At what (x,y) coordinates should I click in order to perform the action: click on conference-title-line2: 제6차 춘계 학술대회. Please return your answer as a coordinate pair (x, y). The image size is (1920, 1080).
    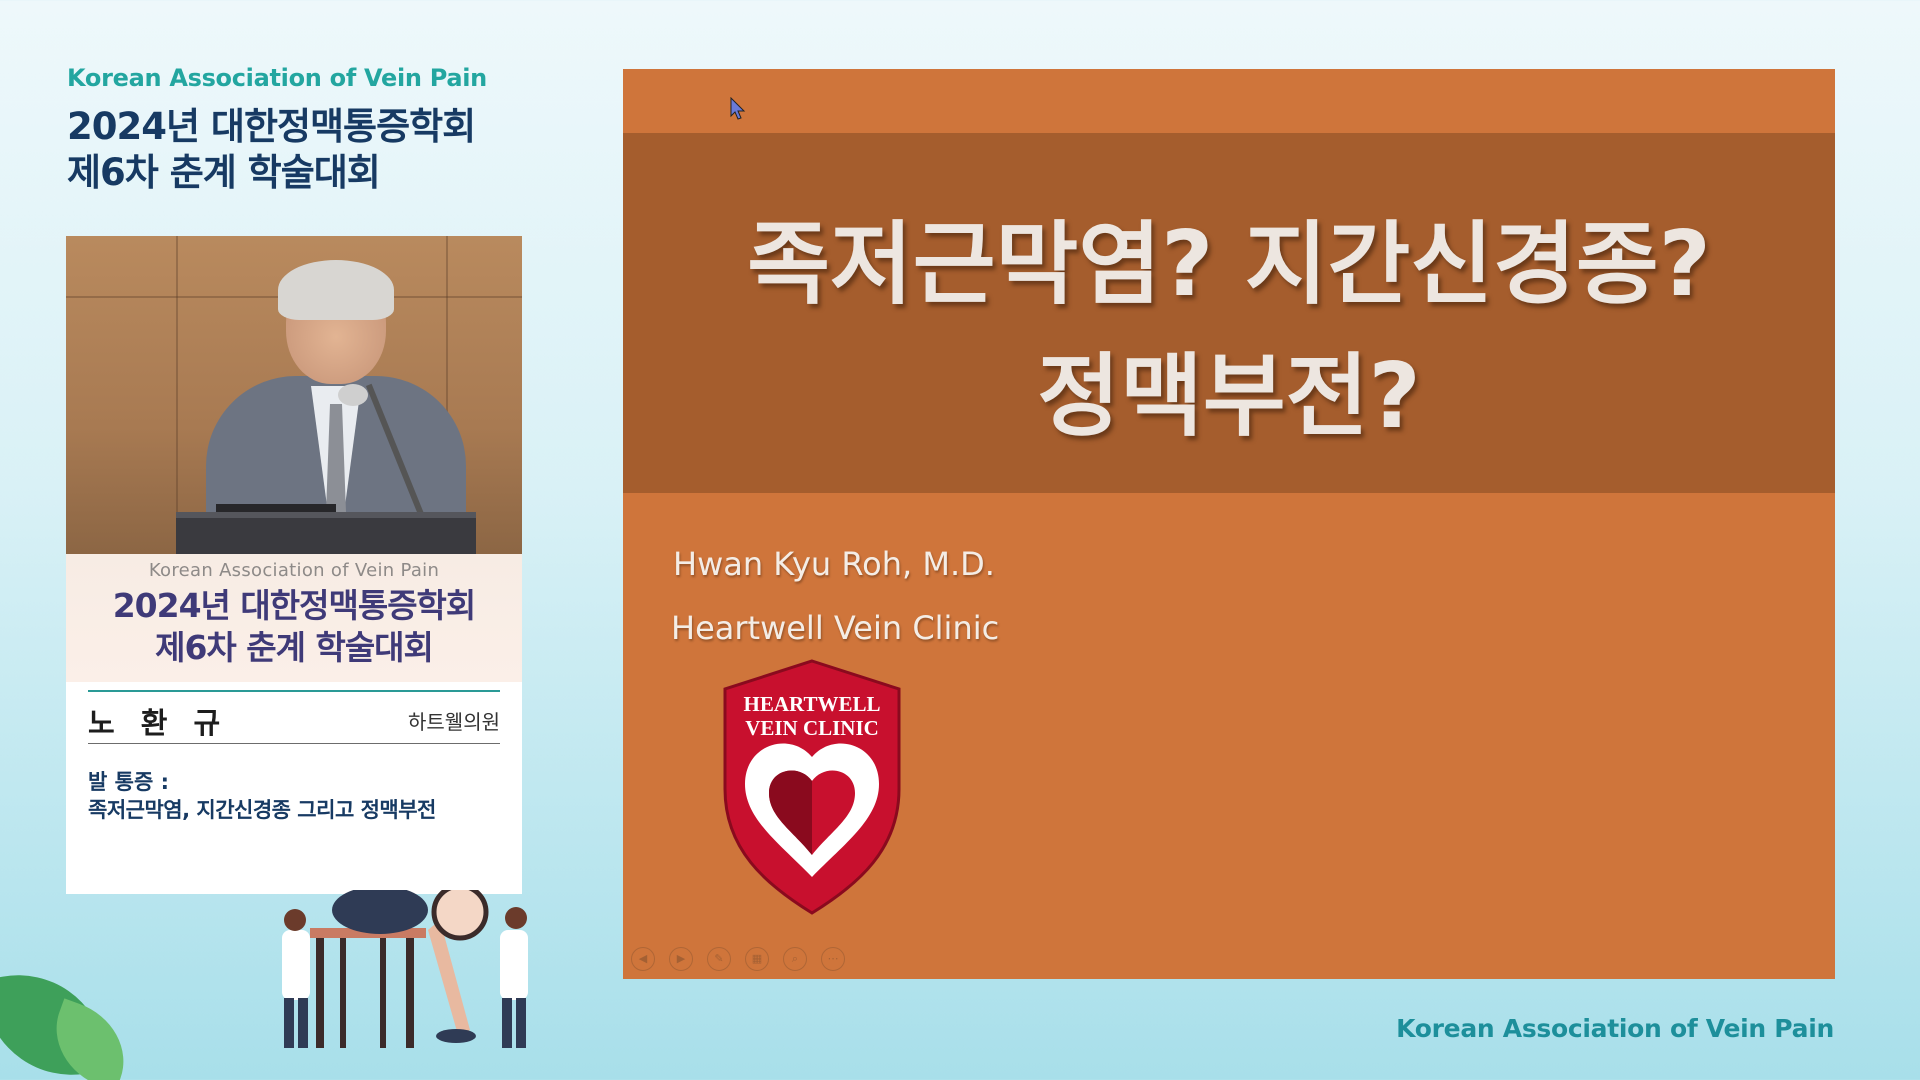
    Looking at the image, I should click on (224, 172).